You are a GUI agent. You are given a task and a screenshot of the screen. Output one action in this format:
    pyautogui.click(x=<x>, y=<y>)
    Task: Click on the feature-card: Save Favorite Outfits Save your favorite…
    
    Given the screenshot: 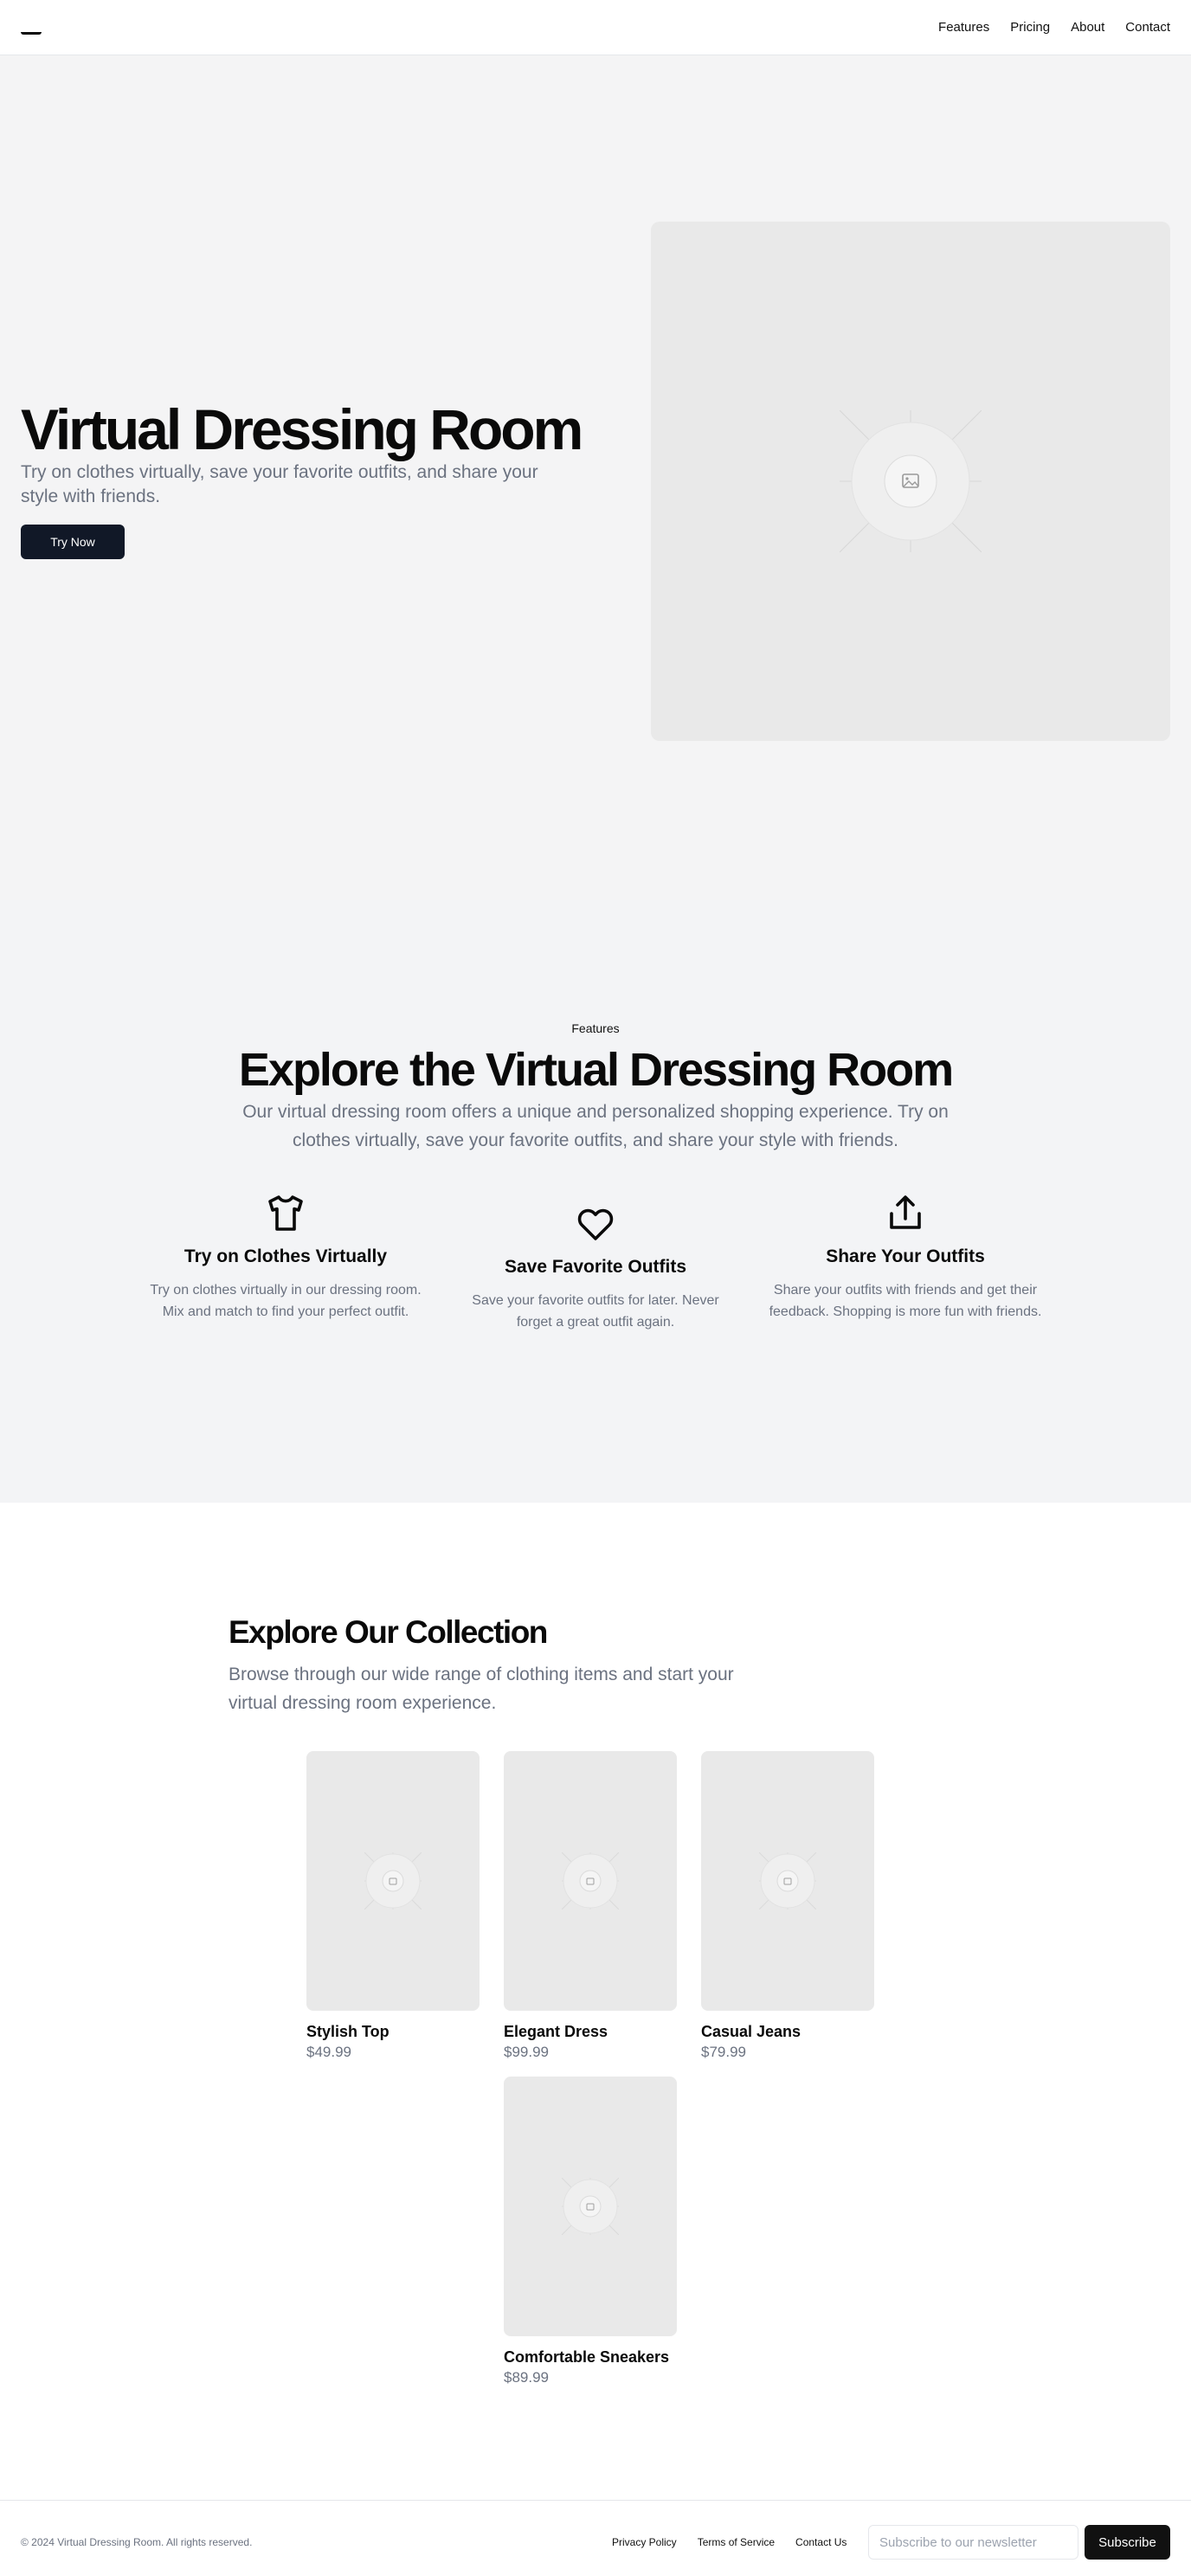 What is the action you would take?
    pyautogui.click(x=595, y=1268)
    